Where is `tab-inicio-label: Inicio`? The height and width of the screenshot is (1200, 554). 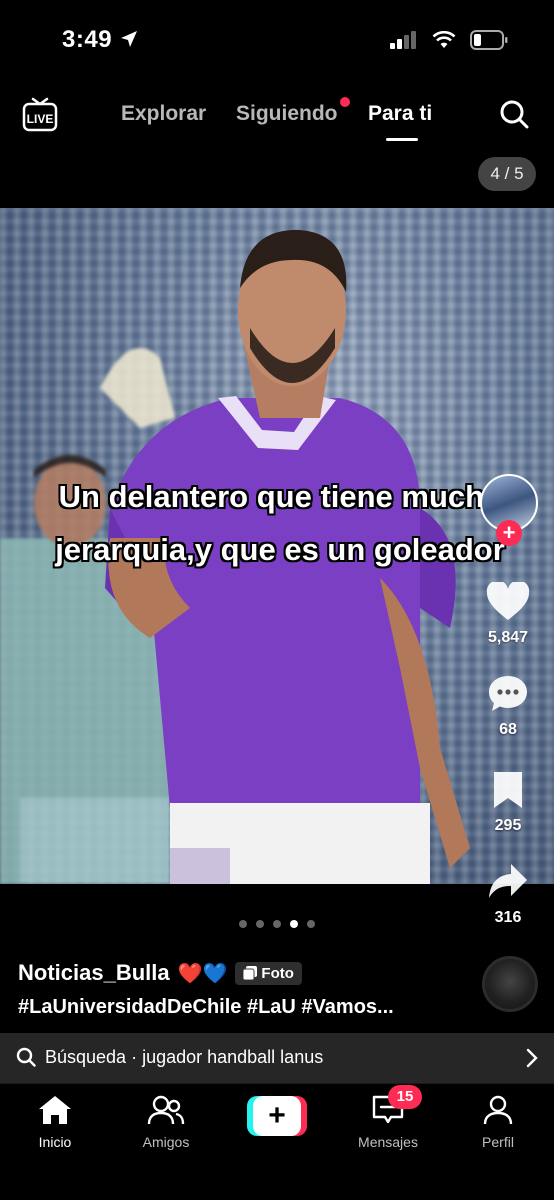
tab-inicio-label: Inicio is located at coordinates (55, 1142).